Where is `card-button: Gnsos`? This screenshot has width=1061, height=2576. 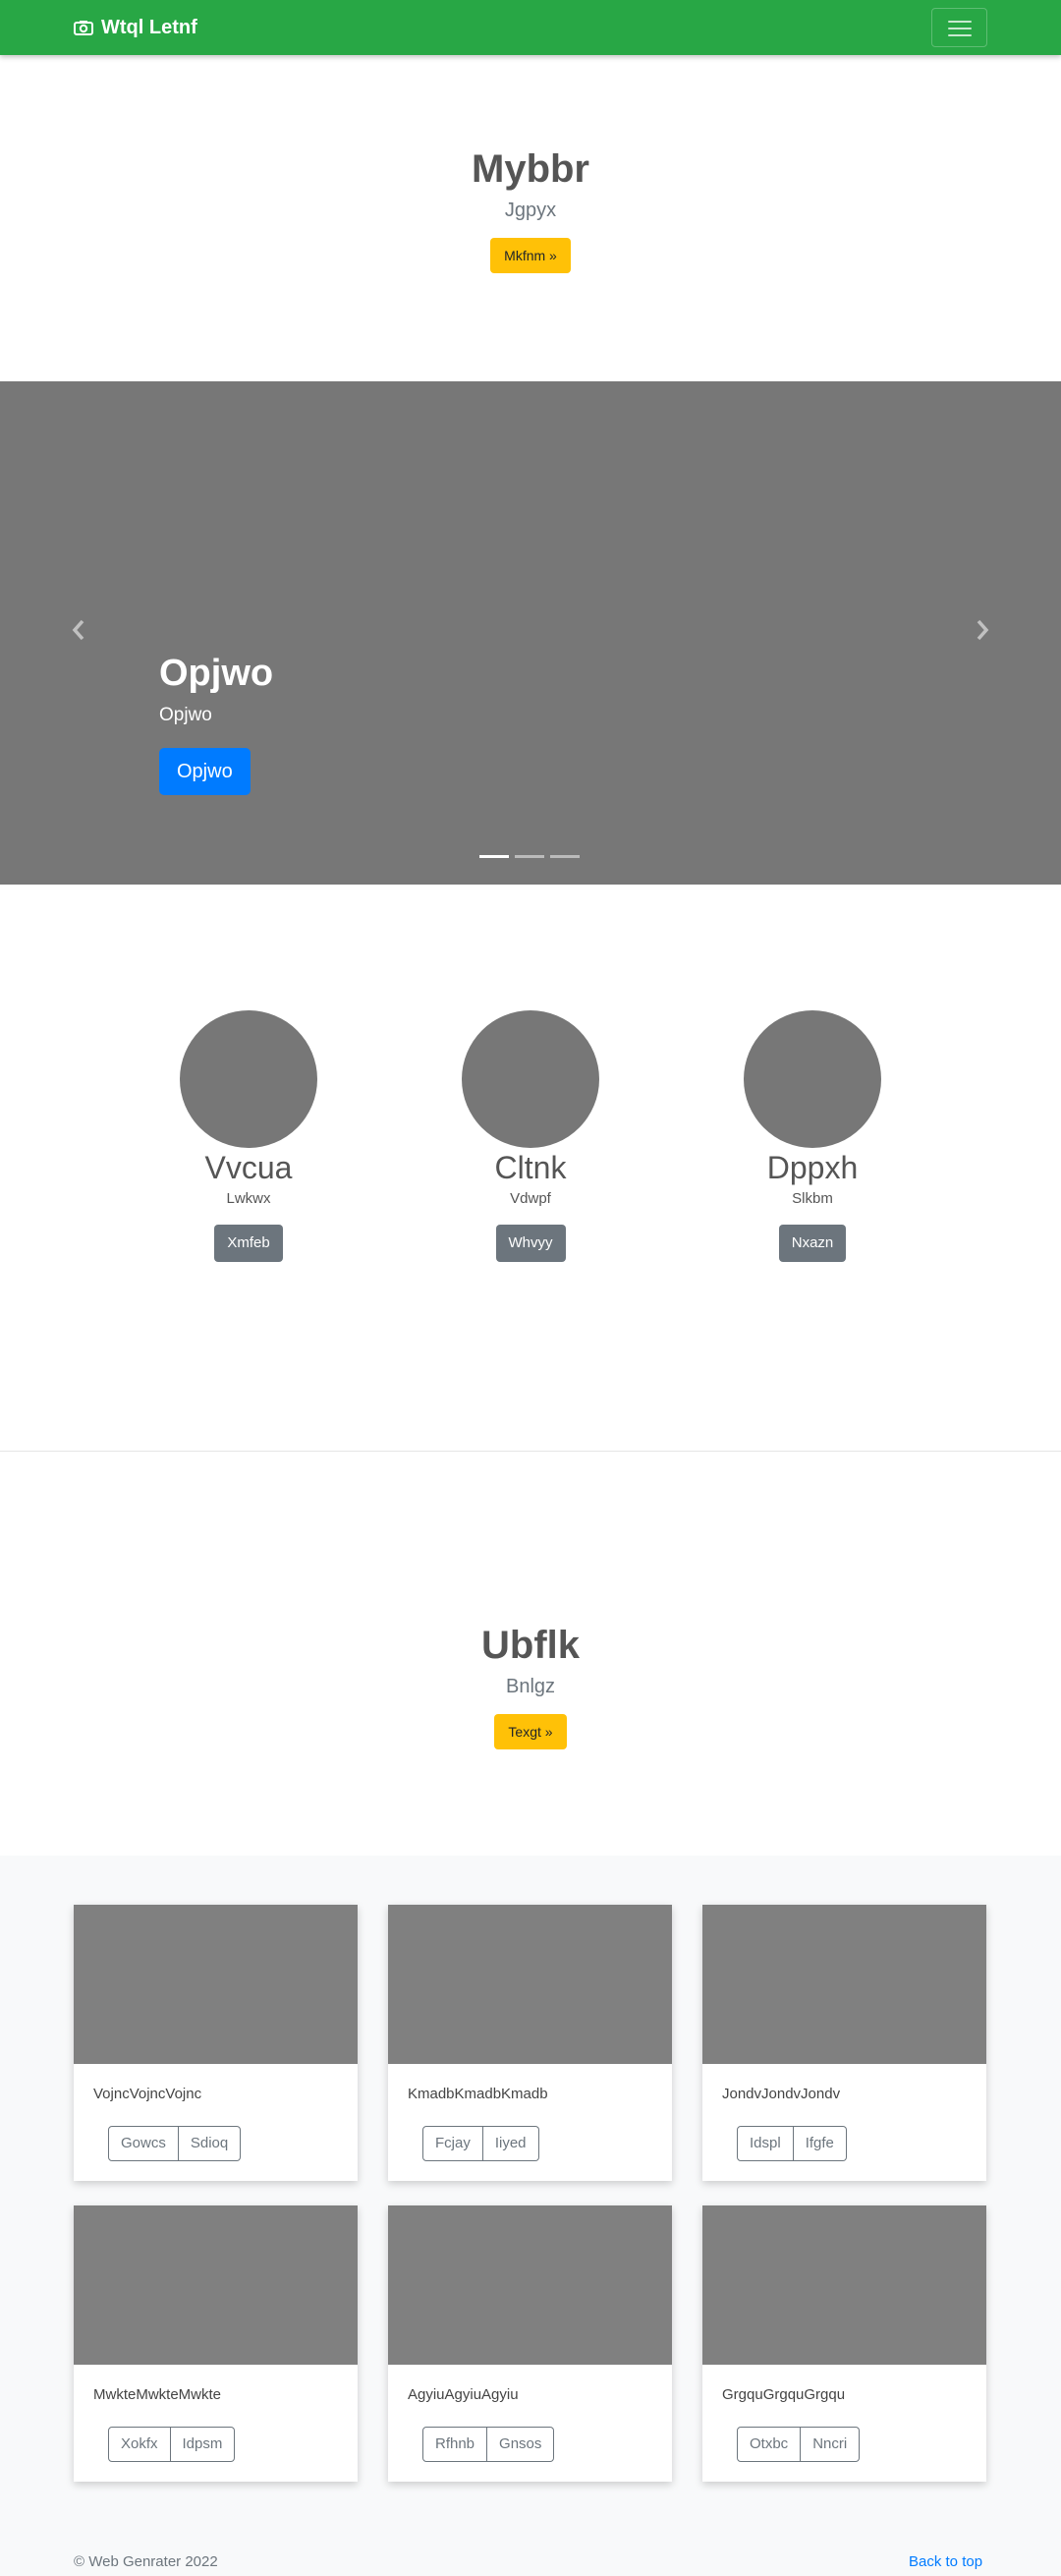 card-button: Gnsos is located at coordinates (521, 2444).